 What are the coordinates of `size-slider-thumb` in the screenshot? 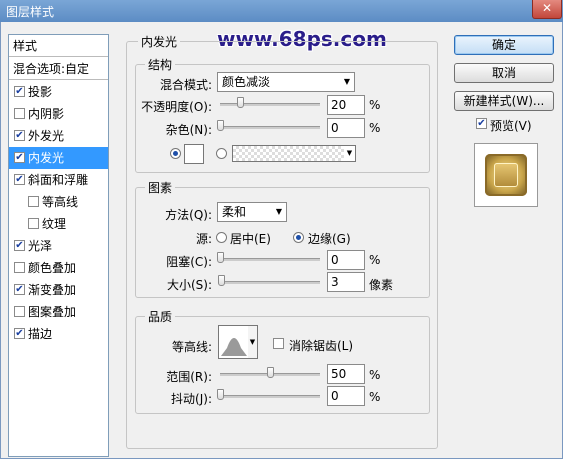 It's located at (221, 280).